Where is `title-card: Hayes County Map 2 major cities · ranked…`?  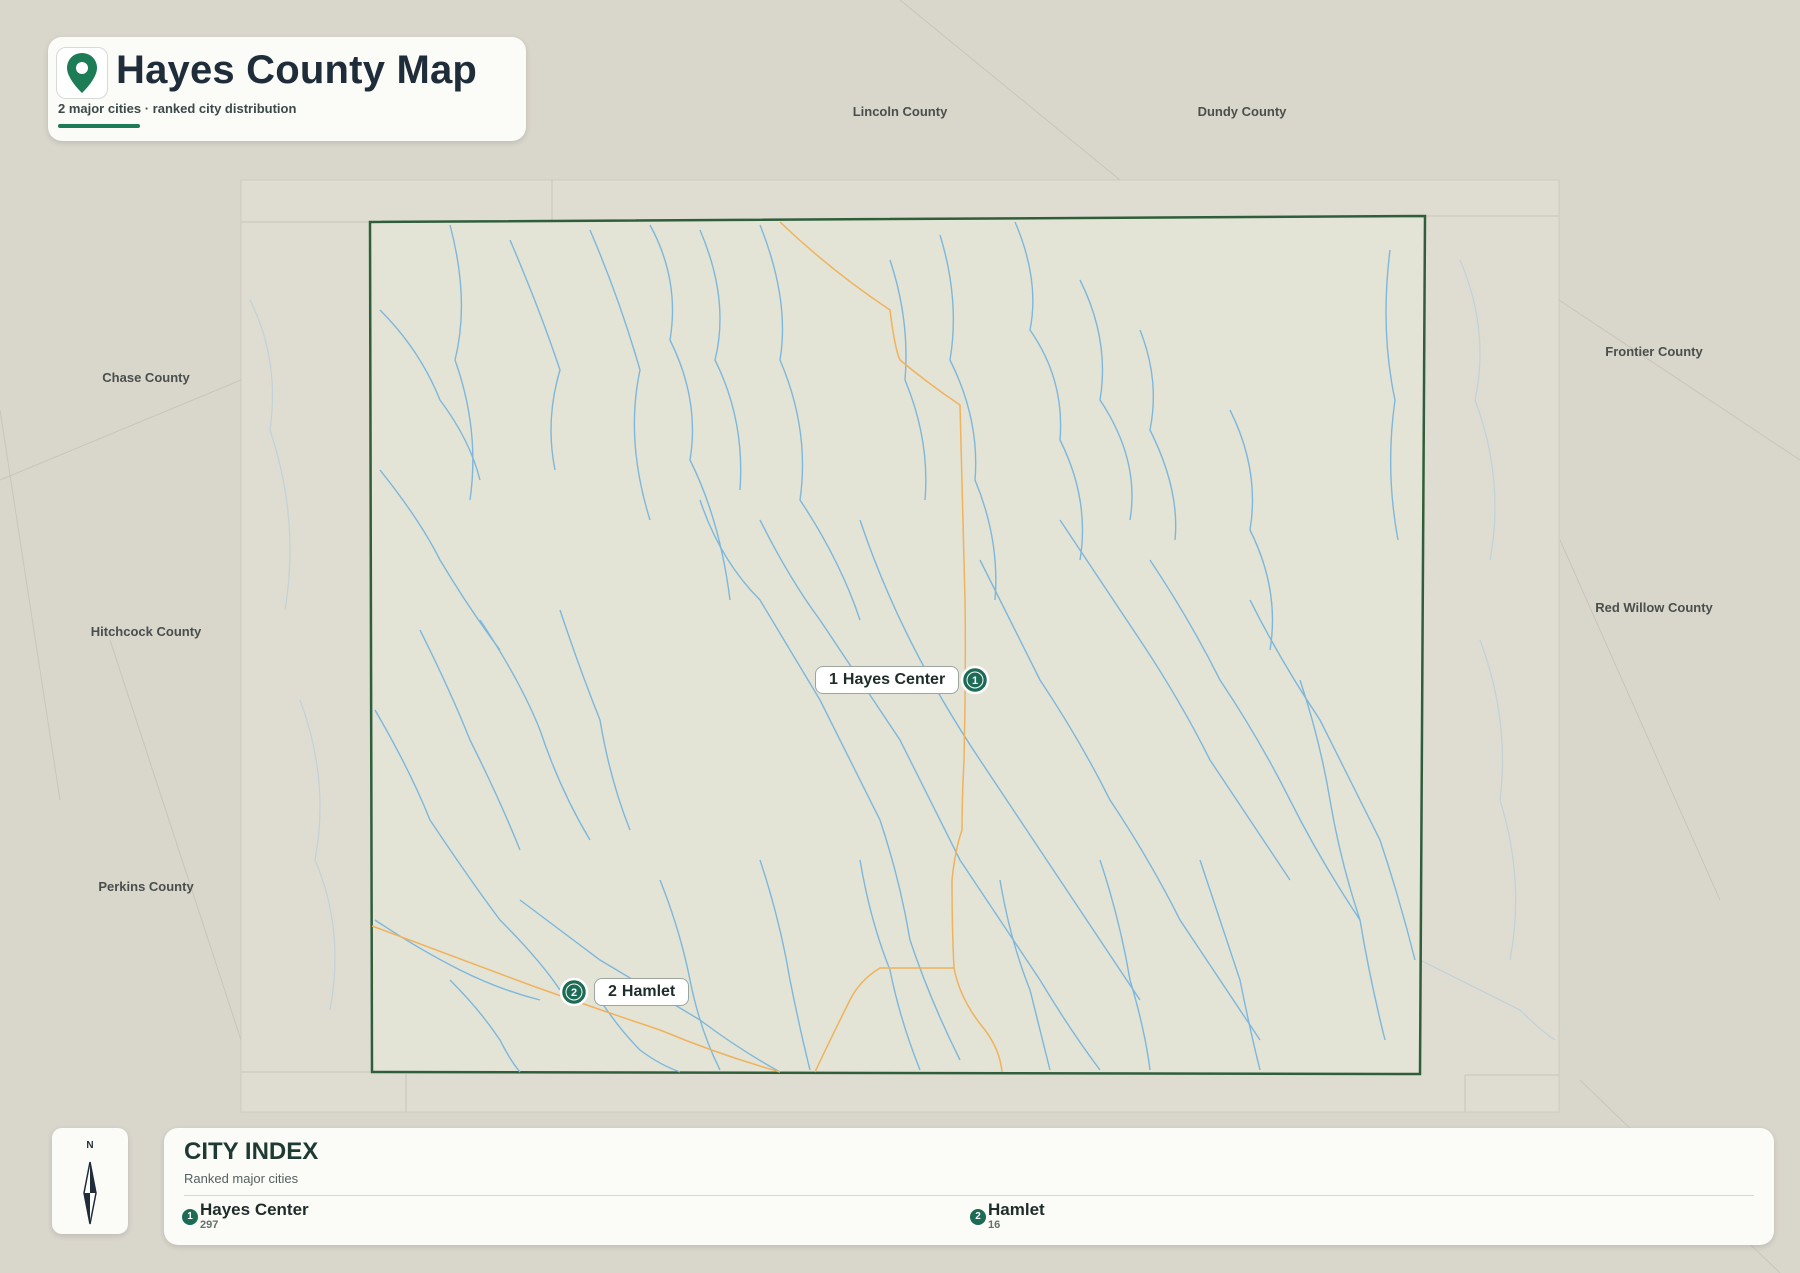
title-card: Hayes County Map 2 major cities · ranked… is located at coordinates (287, 89).